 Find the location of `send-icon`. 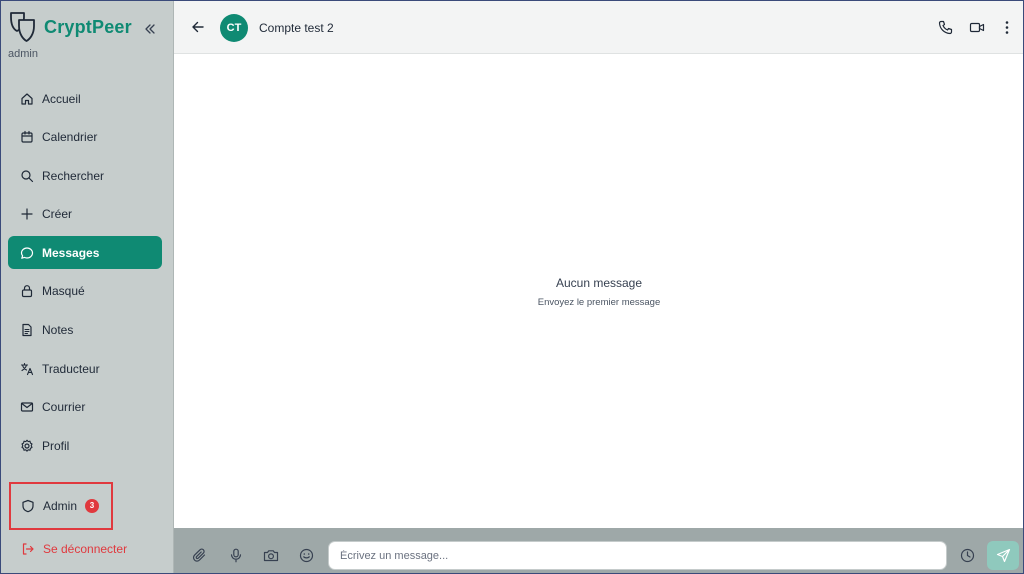

send-icon is located at coordinates (1003, 555).